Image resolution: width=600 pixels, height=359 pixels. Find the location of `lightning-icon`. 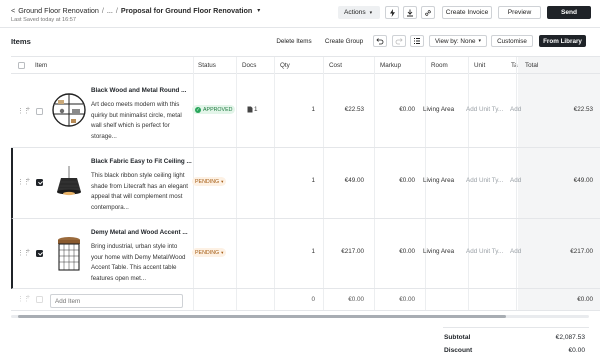

lightning-icon is located at coordinates (392, 12).